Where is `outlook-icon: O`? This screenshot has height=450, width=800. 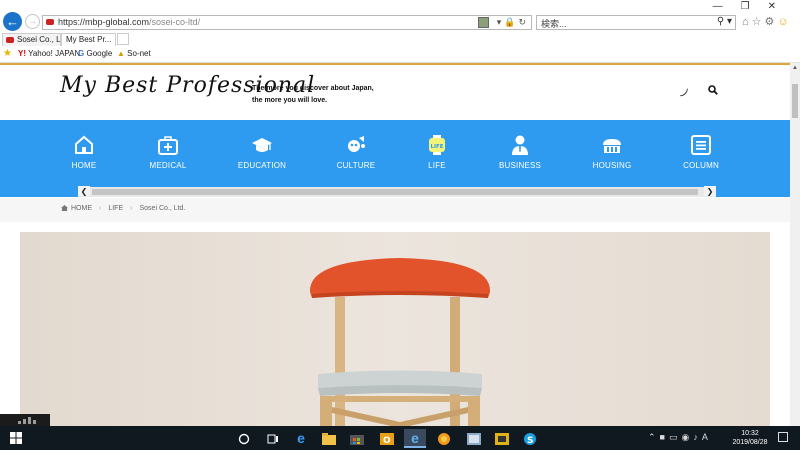
outlook-icon: O is located at coordinates (387, 438).